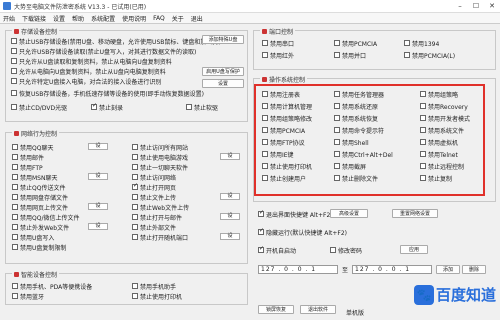 The height and width of the screenshot is (320, 500). Describe the element at coordinates (27, 167) in the screenshot. I see `net-option: 禁用FTP` at that location.